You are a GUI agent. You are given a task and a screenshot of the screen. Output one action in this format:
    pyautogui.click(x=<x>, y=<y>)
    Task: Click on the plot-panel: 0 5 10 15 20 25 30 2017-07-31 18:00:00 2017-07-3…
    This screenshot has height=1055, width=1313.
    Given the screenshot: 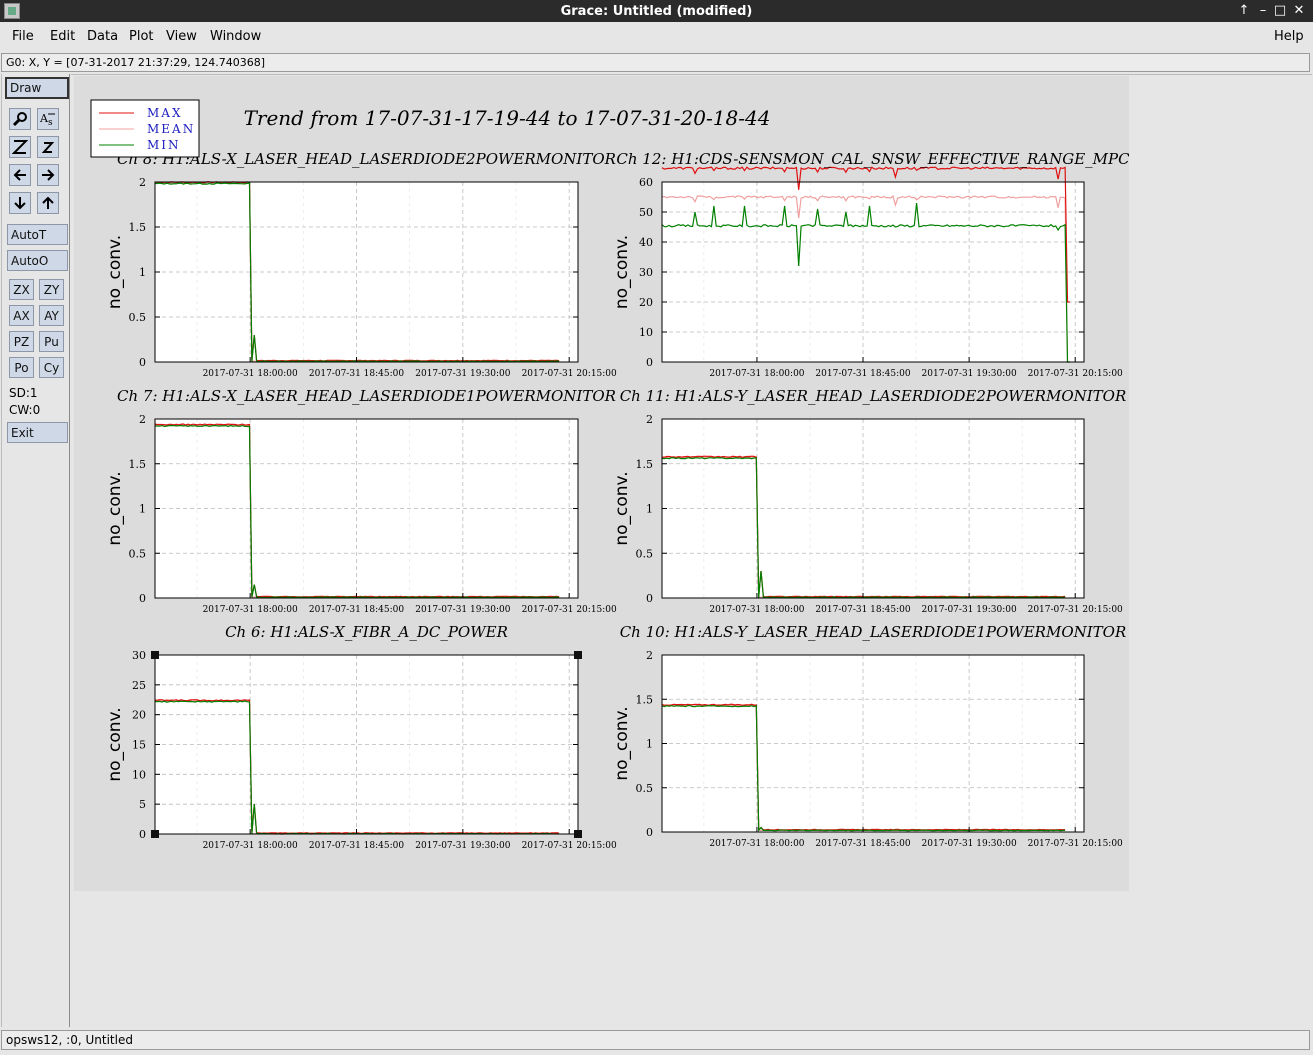 What is the action you would take?
    pyautogui.click(x=361, y=737)
    